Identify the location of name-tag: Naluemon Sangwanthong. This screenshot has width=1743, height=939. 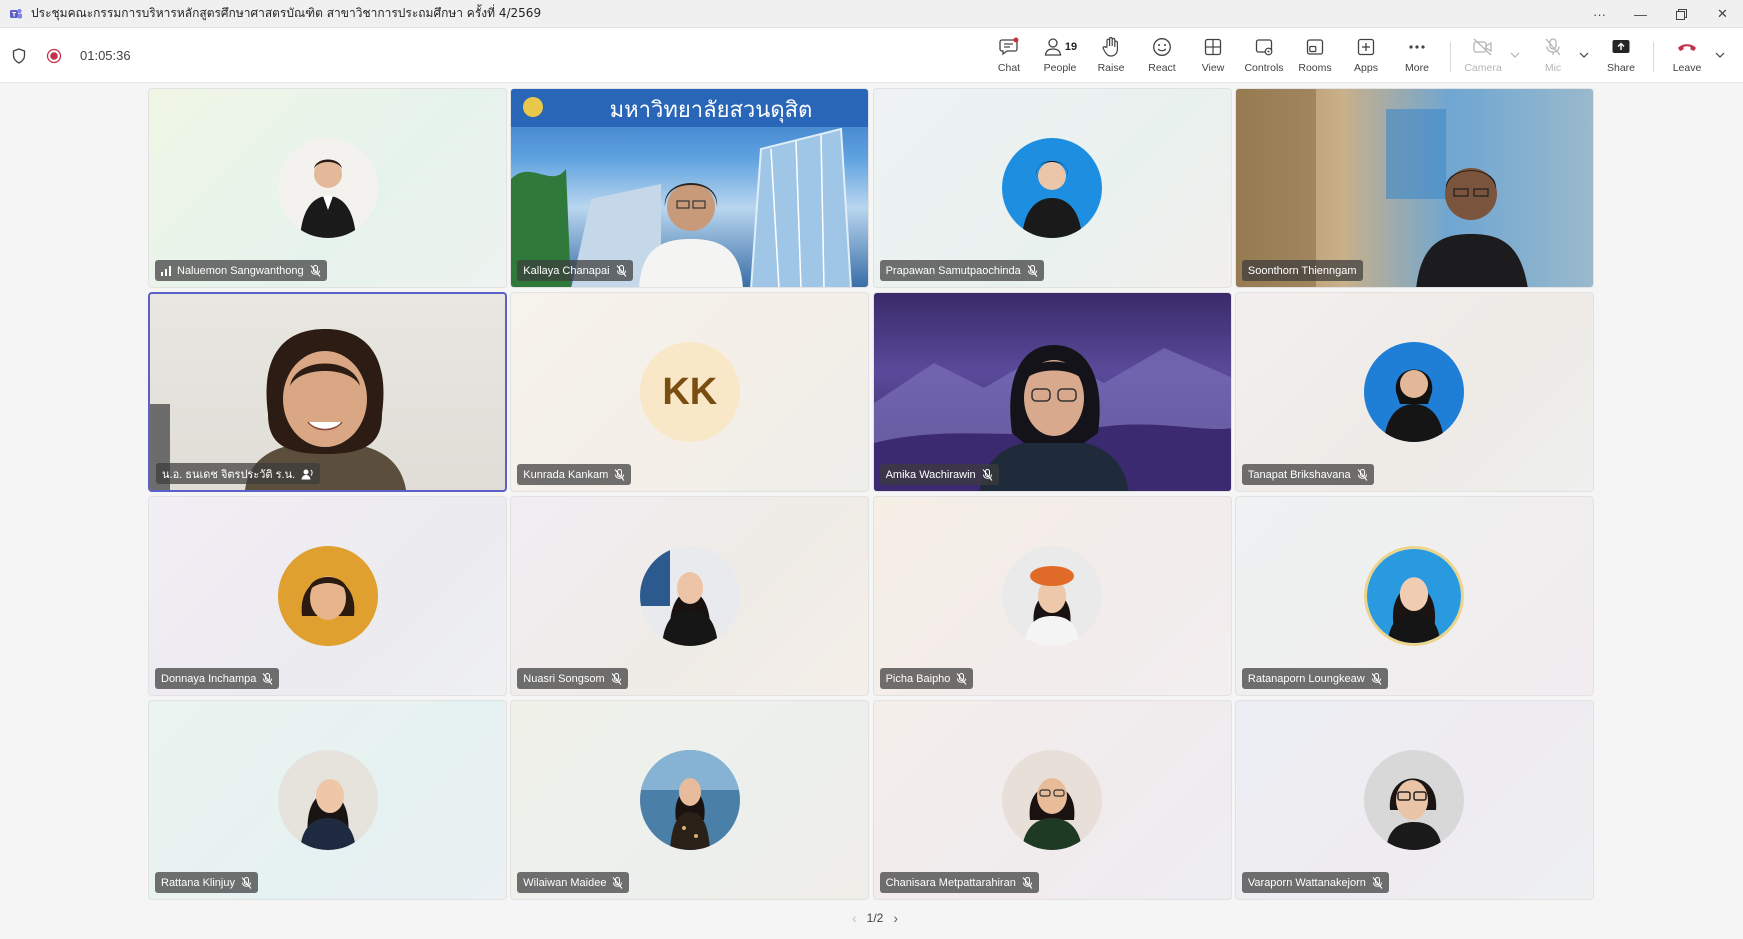
(241, 270).